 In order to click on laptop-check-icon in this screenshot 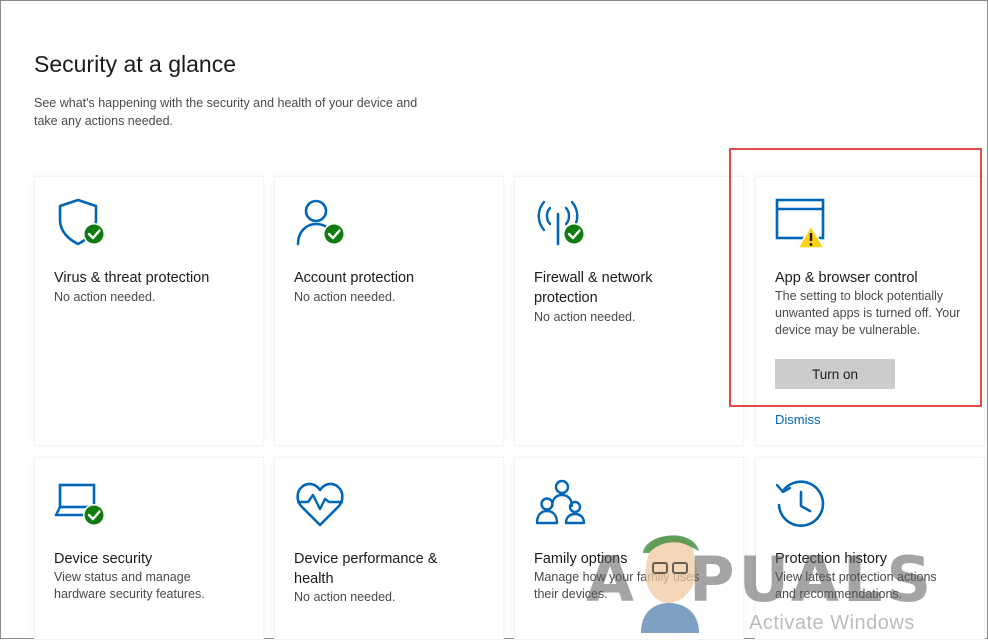, I will do `click(79, 504)`.